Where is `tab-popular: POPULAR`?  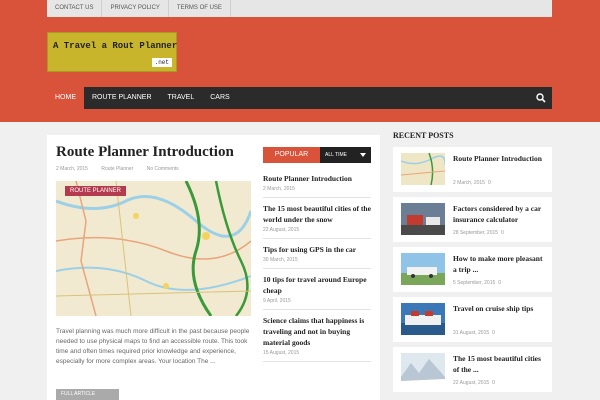
tab-popular: POPULAR is located at coordinates (291, 155).